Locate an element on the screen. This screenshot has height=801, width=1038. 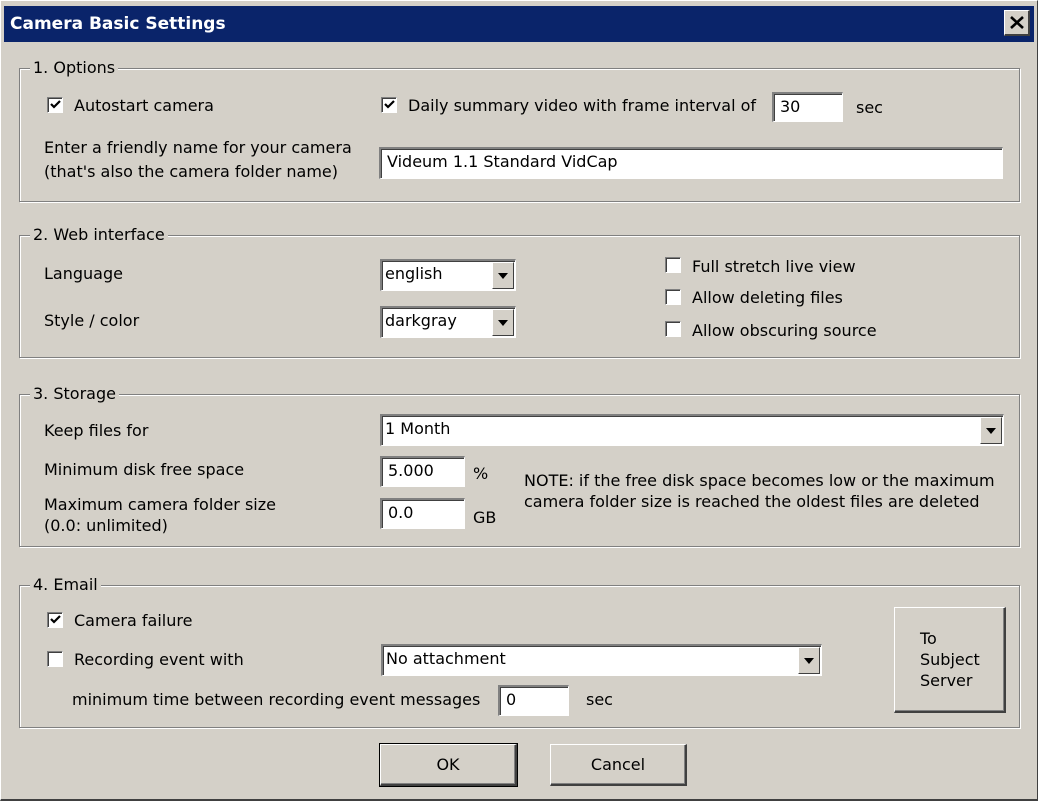
allow-obscuring-label: Allow obscuring source is located at coordinates (784, 330).